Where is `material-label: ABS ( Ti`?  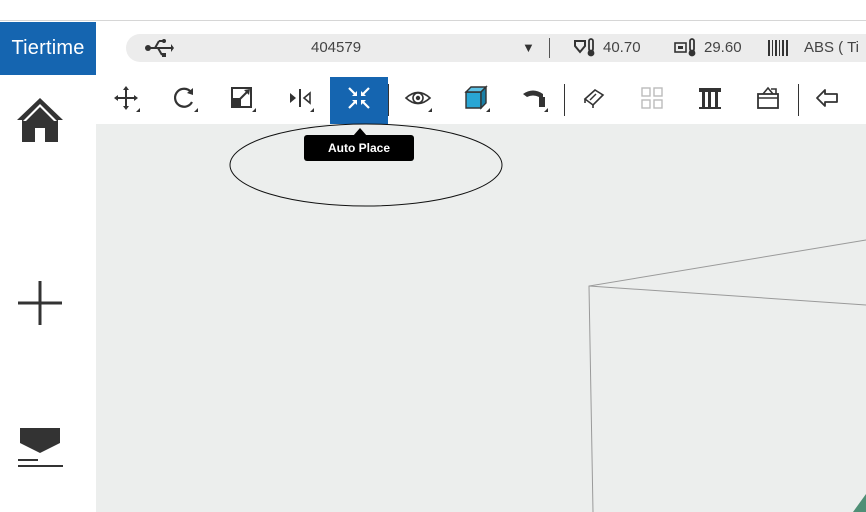
material-label: ABS ( Ti is located at coordinates (832, 47).